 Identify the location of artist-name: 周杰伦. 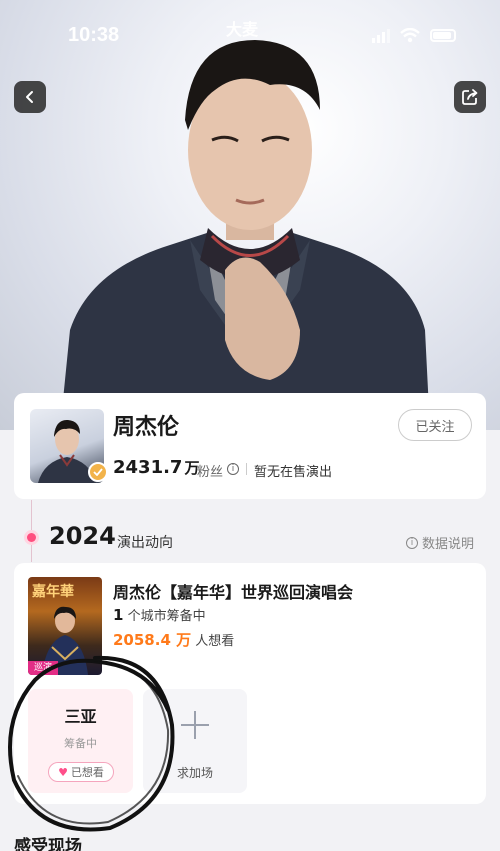
(146, 427).